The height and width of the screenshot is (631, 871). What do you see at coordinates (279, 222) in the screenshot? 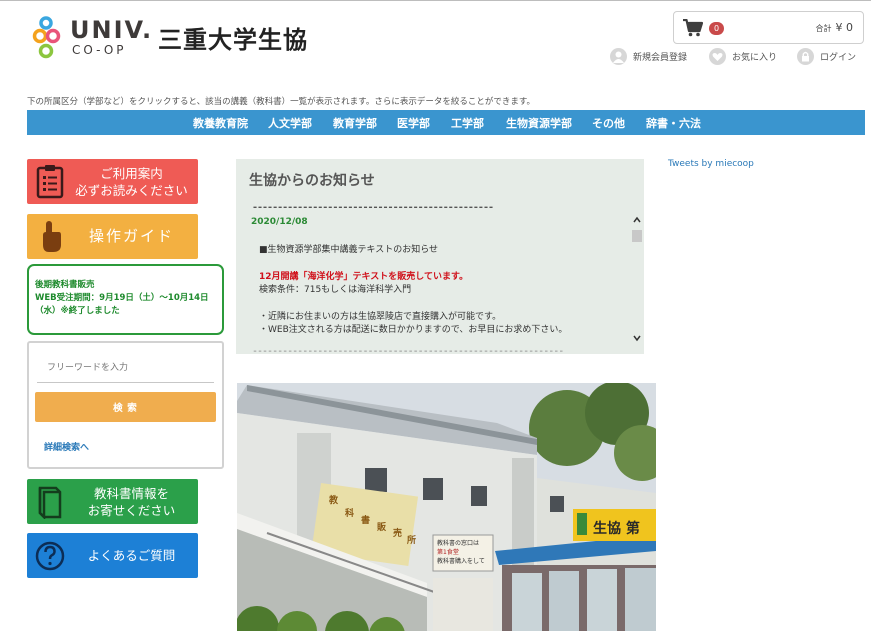
I see `news-date: 2020/12/08` at bounding box center [279, 222].